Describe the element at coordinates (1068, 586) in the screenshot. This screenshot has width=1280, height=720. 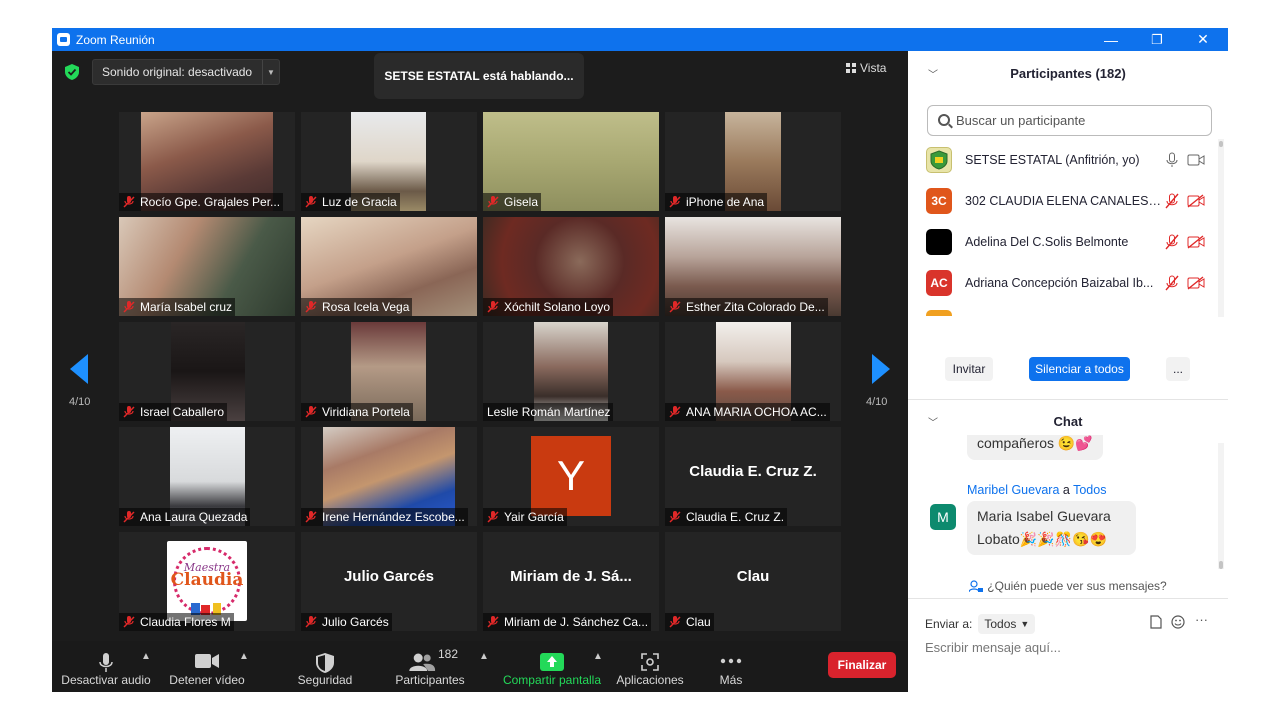
I see `who-can-see-link: ¿Quién puede ver sus mensajes?` at that location.